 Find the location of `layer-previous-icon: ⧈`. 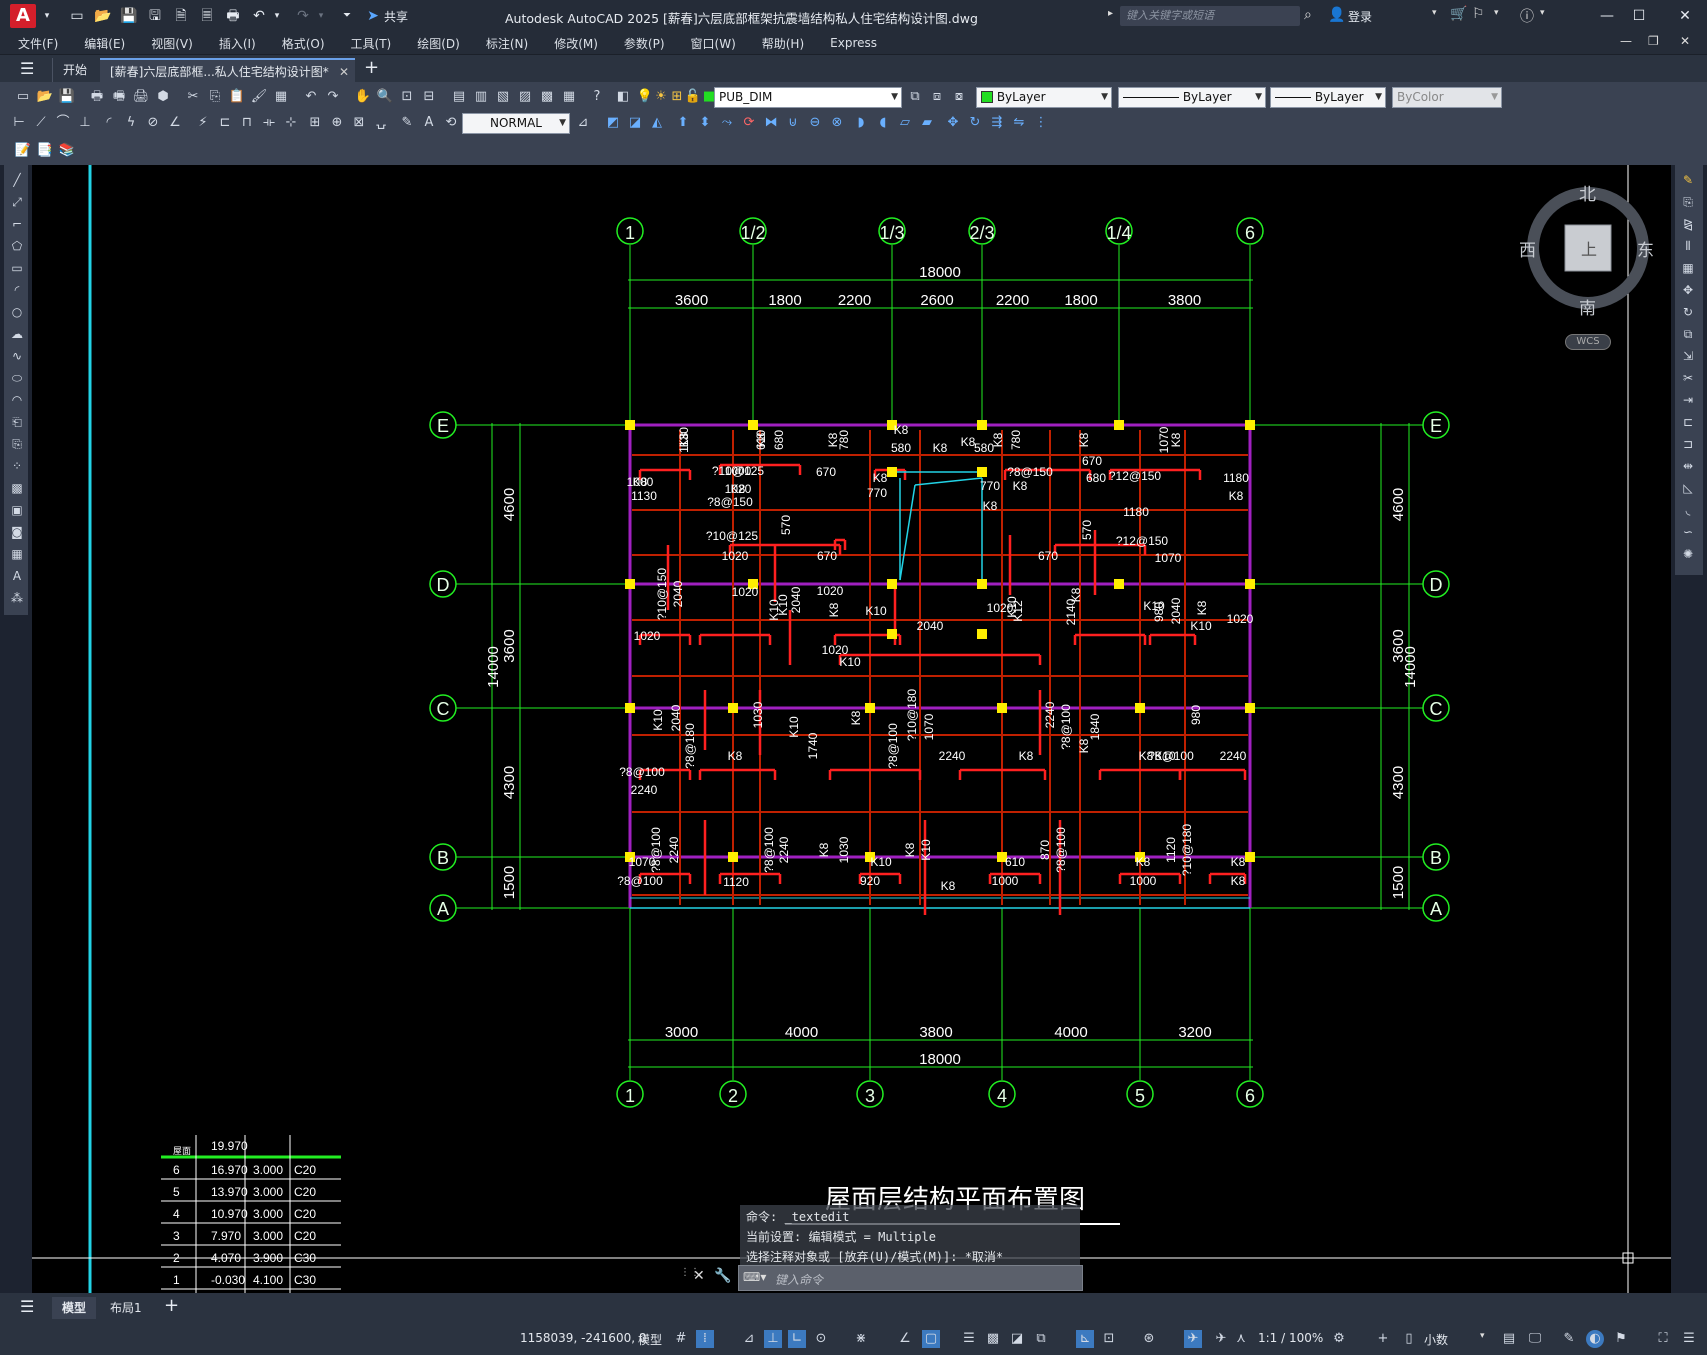

layer-previous-icon: ⧈ is located at coordinates (937, 97).